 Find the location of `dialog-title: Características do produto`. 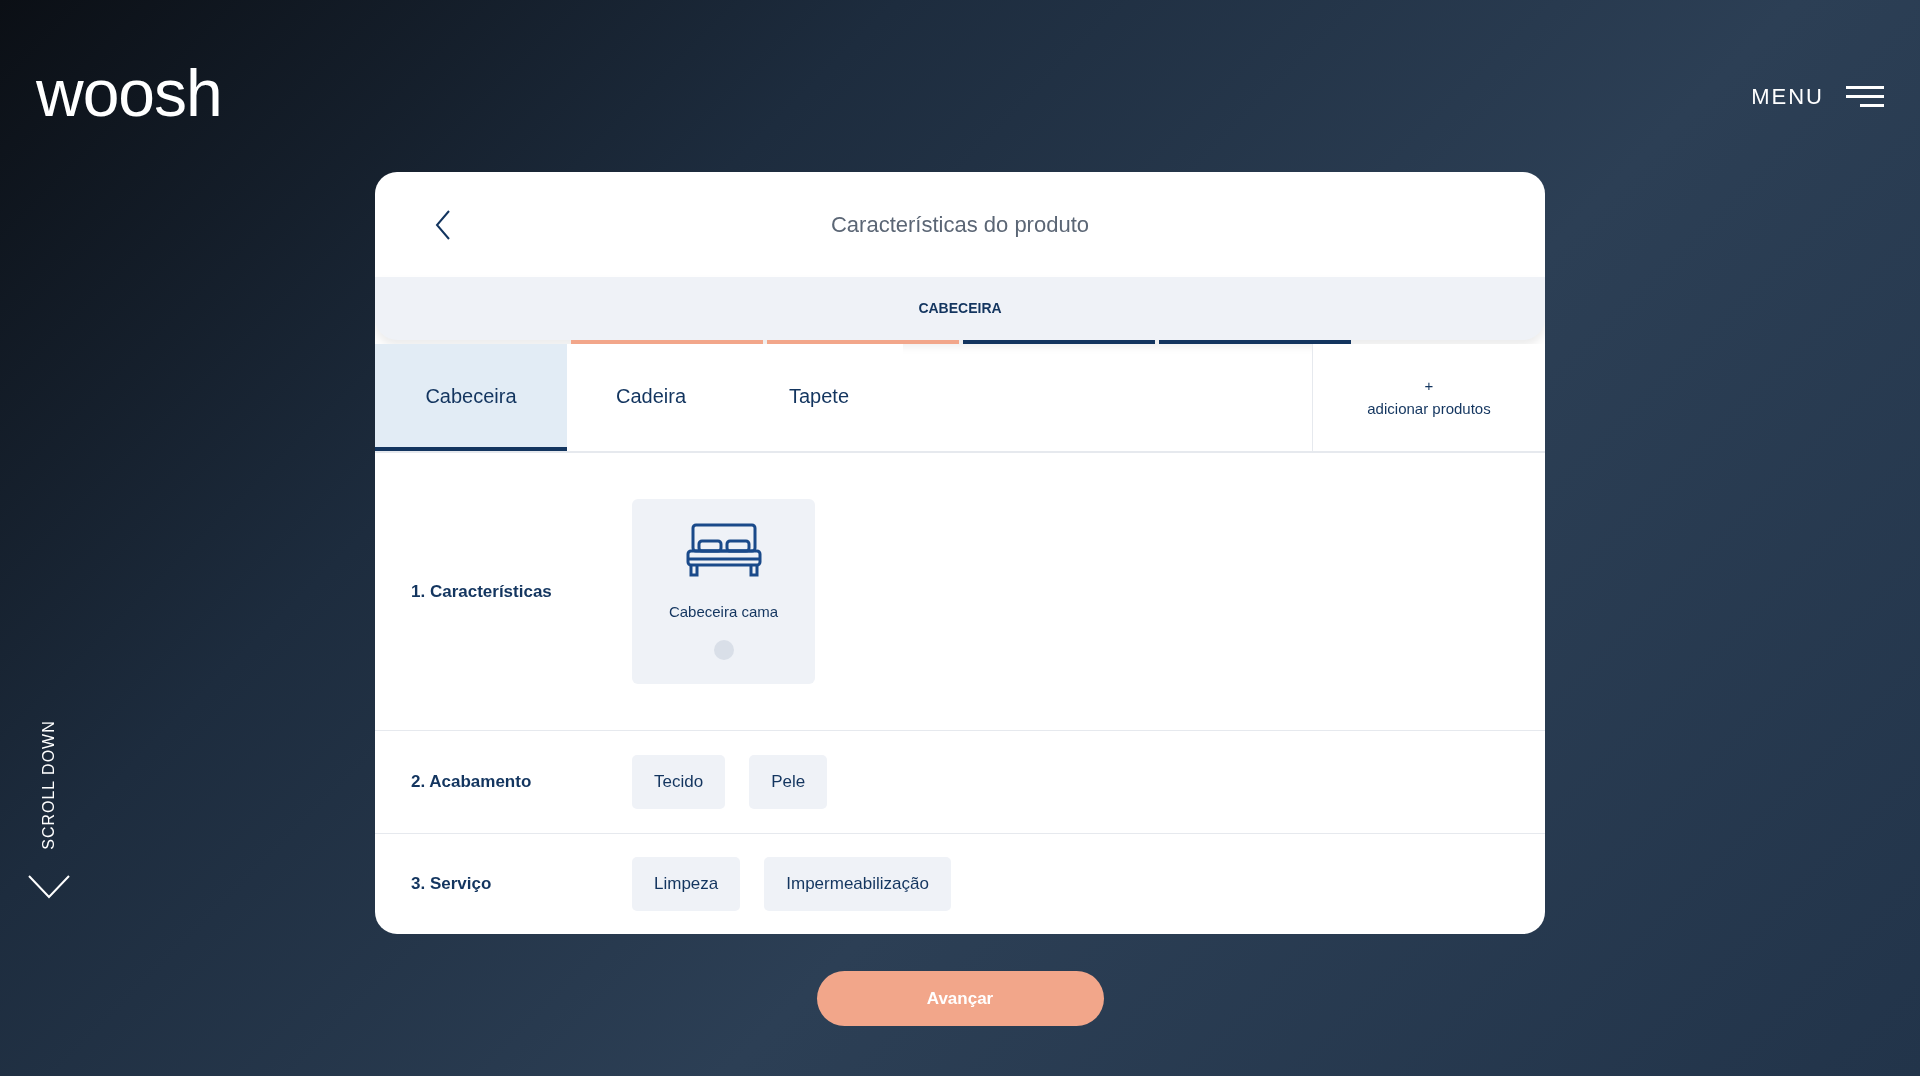

dialog-title: Características do produto is located at coordinates (960, 225).